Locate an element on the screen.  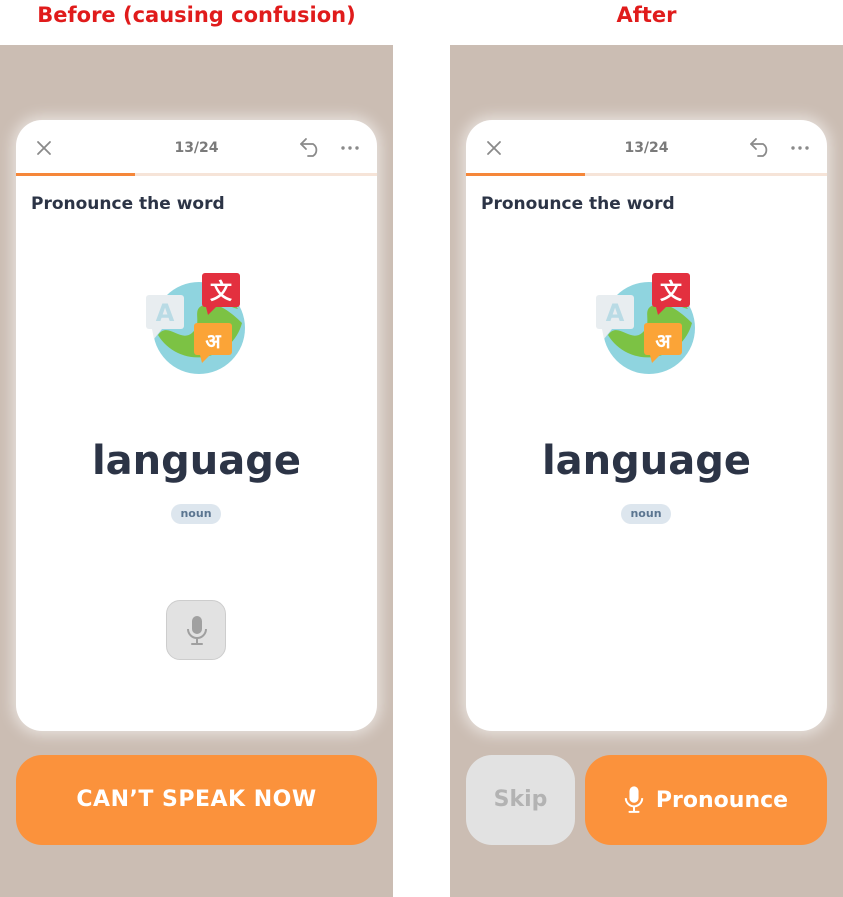
pronounce-button: Pronounce is located at coordinates (706, 800).